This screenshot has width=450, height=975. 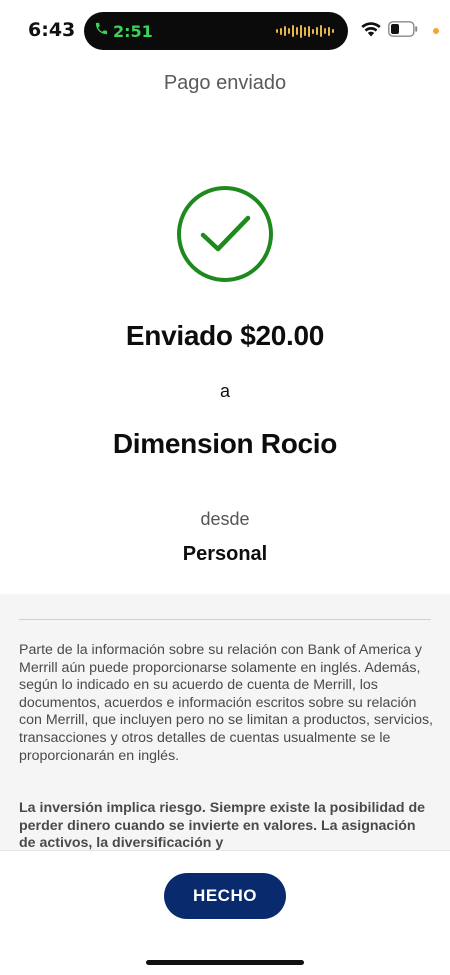 I want to click on status-bar: 6:43 2:51, so click(x=225, y=31).